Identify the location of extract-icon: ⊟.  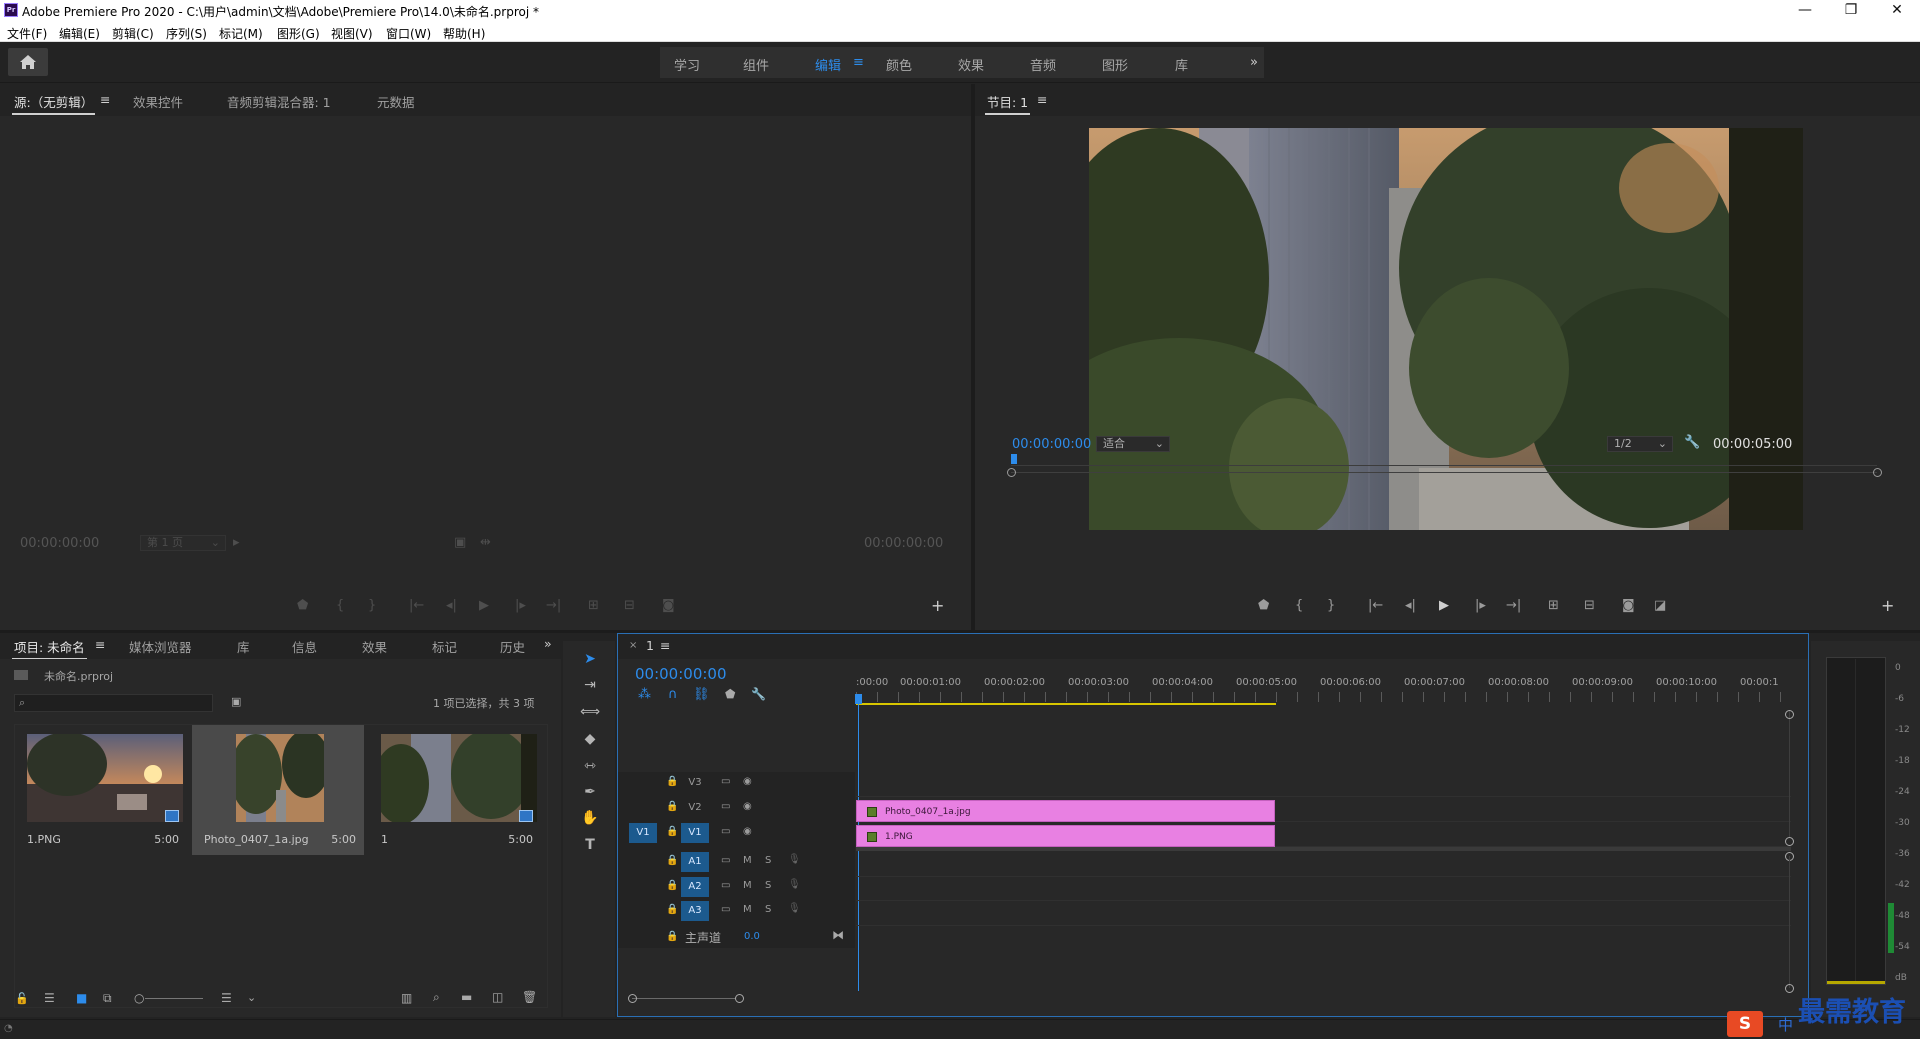
(1589, 605).